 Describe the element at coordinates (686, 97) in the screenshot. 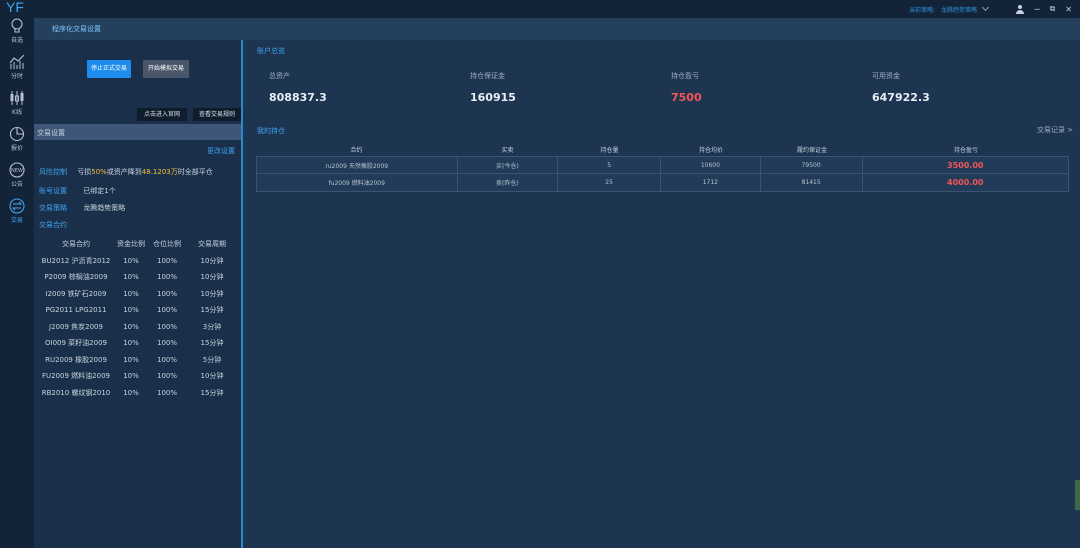

I see `stat-value-pnl: 7500` at that location.